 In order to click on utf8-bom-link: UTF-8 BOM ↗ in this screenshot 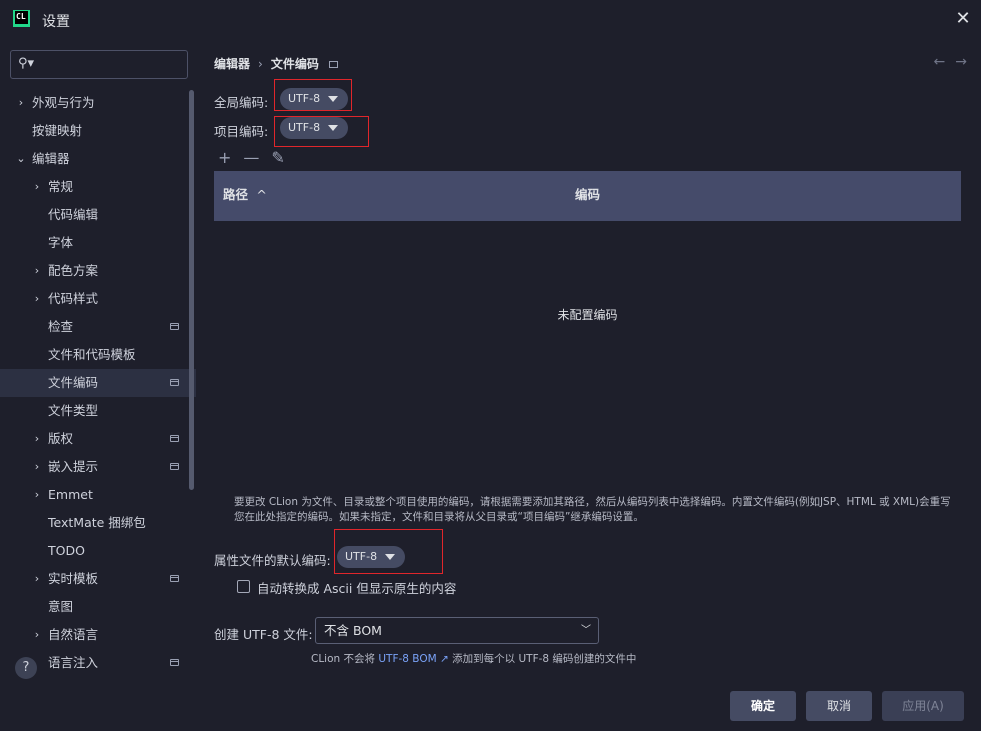, I will do `click(413, 659)`.